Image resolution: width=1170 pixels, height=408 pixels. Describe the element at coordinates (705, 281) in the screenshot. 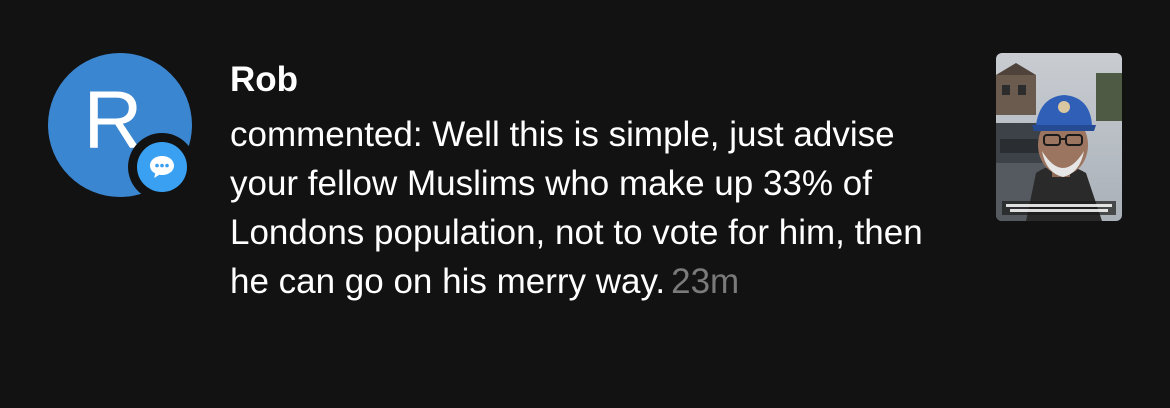

I see `timestamp: 23m` at that location.